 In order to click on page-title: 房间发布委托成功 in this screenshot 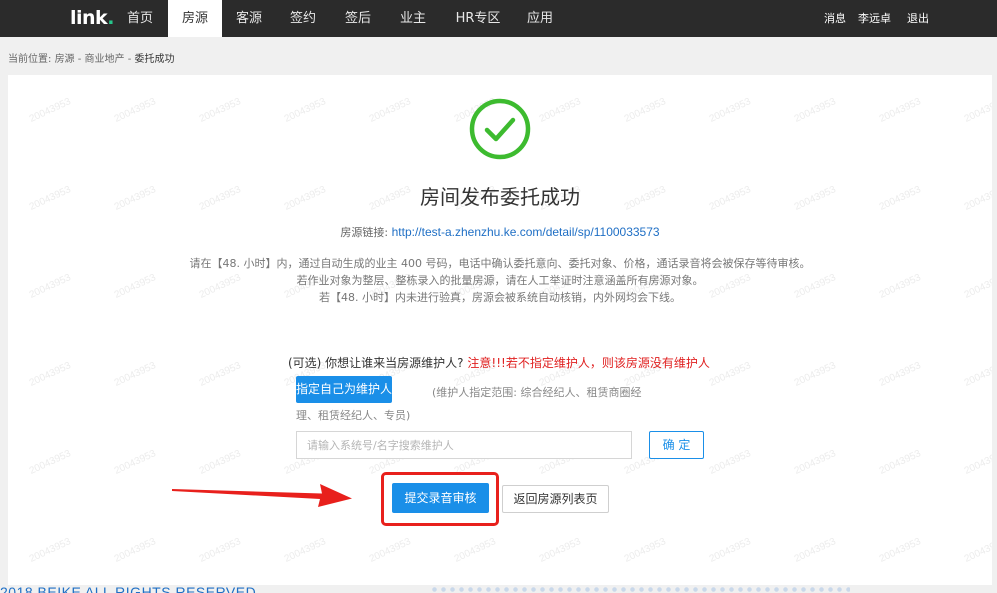, I will do `click(500, 197)`.